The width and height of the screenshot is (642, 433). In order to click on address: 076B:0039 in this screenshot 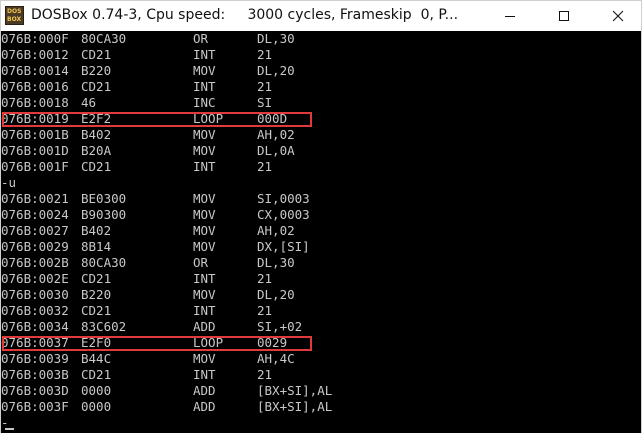, I will do `click(35, 358)`.